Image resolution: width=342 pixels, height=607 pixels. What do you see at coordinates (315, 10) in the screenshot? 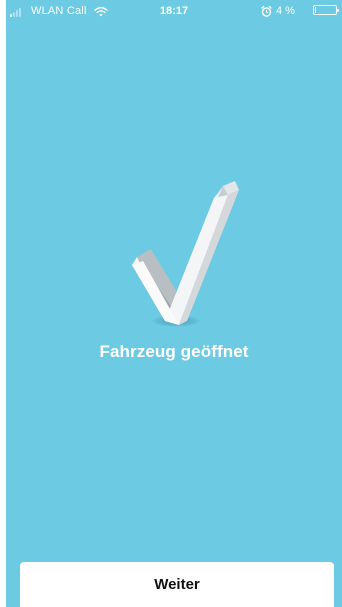
I see `battery-level-fill` at bounding box center [315, 10].